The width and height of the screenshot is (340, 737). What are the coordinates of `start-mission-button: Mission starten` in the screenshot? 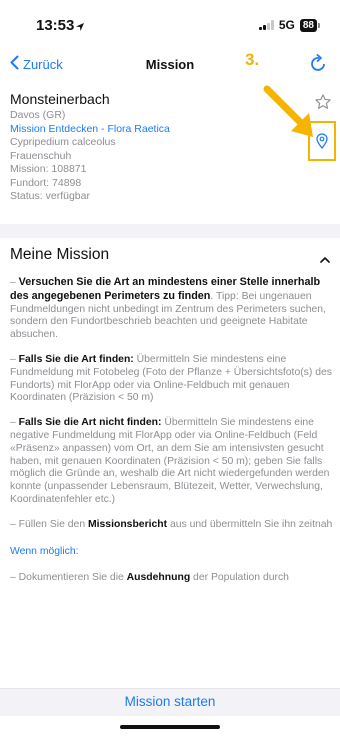 It's located at (170, 702).